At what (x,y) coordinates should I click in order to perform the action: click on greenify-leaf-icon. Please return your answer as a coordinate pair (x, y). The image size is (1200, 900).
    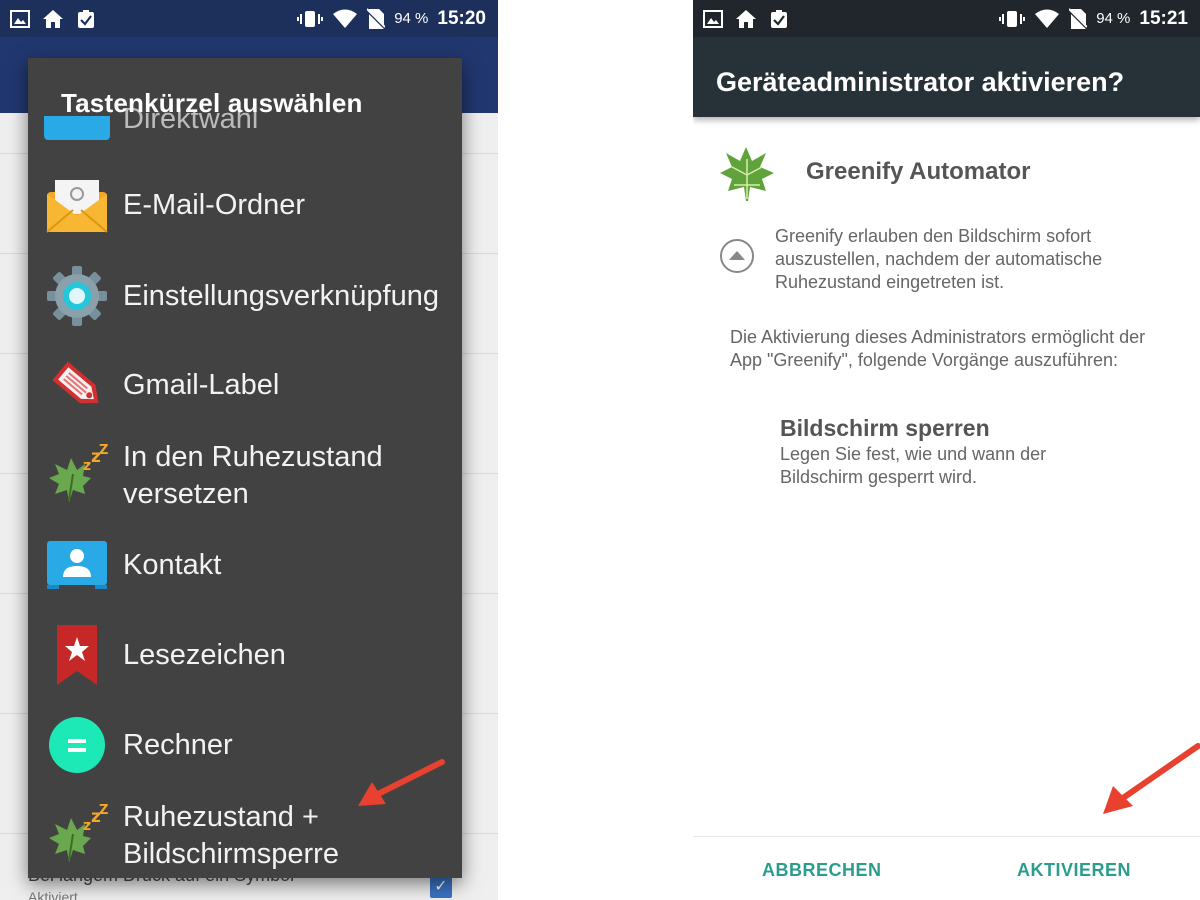
    Looking at the image, I should click on (747, 174).